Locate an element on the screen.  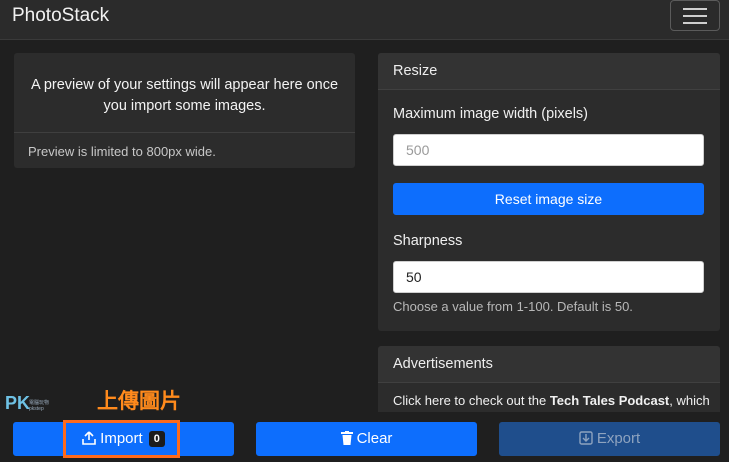
preview-message-line2: you import some images. is located at coordinates (184, 106).